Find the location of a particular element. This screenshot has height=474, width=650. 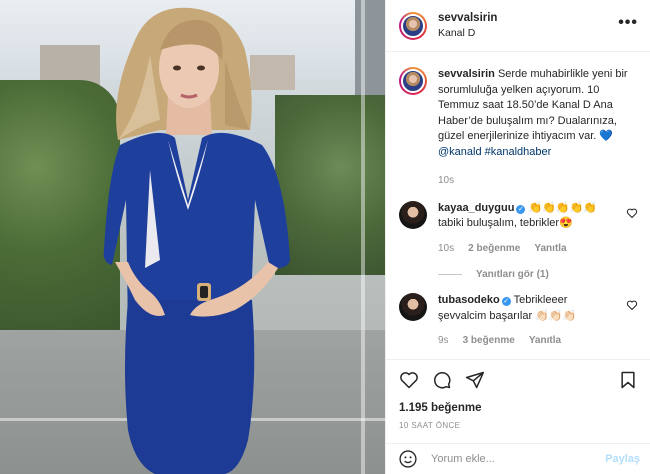

comment-username: tubasodeko is located at coordinates (469, 300).